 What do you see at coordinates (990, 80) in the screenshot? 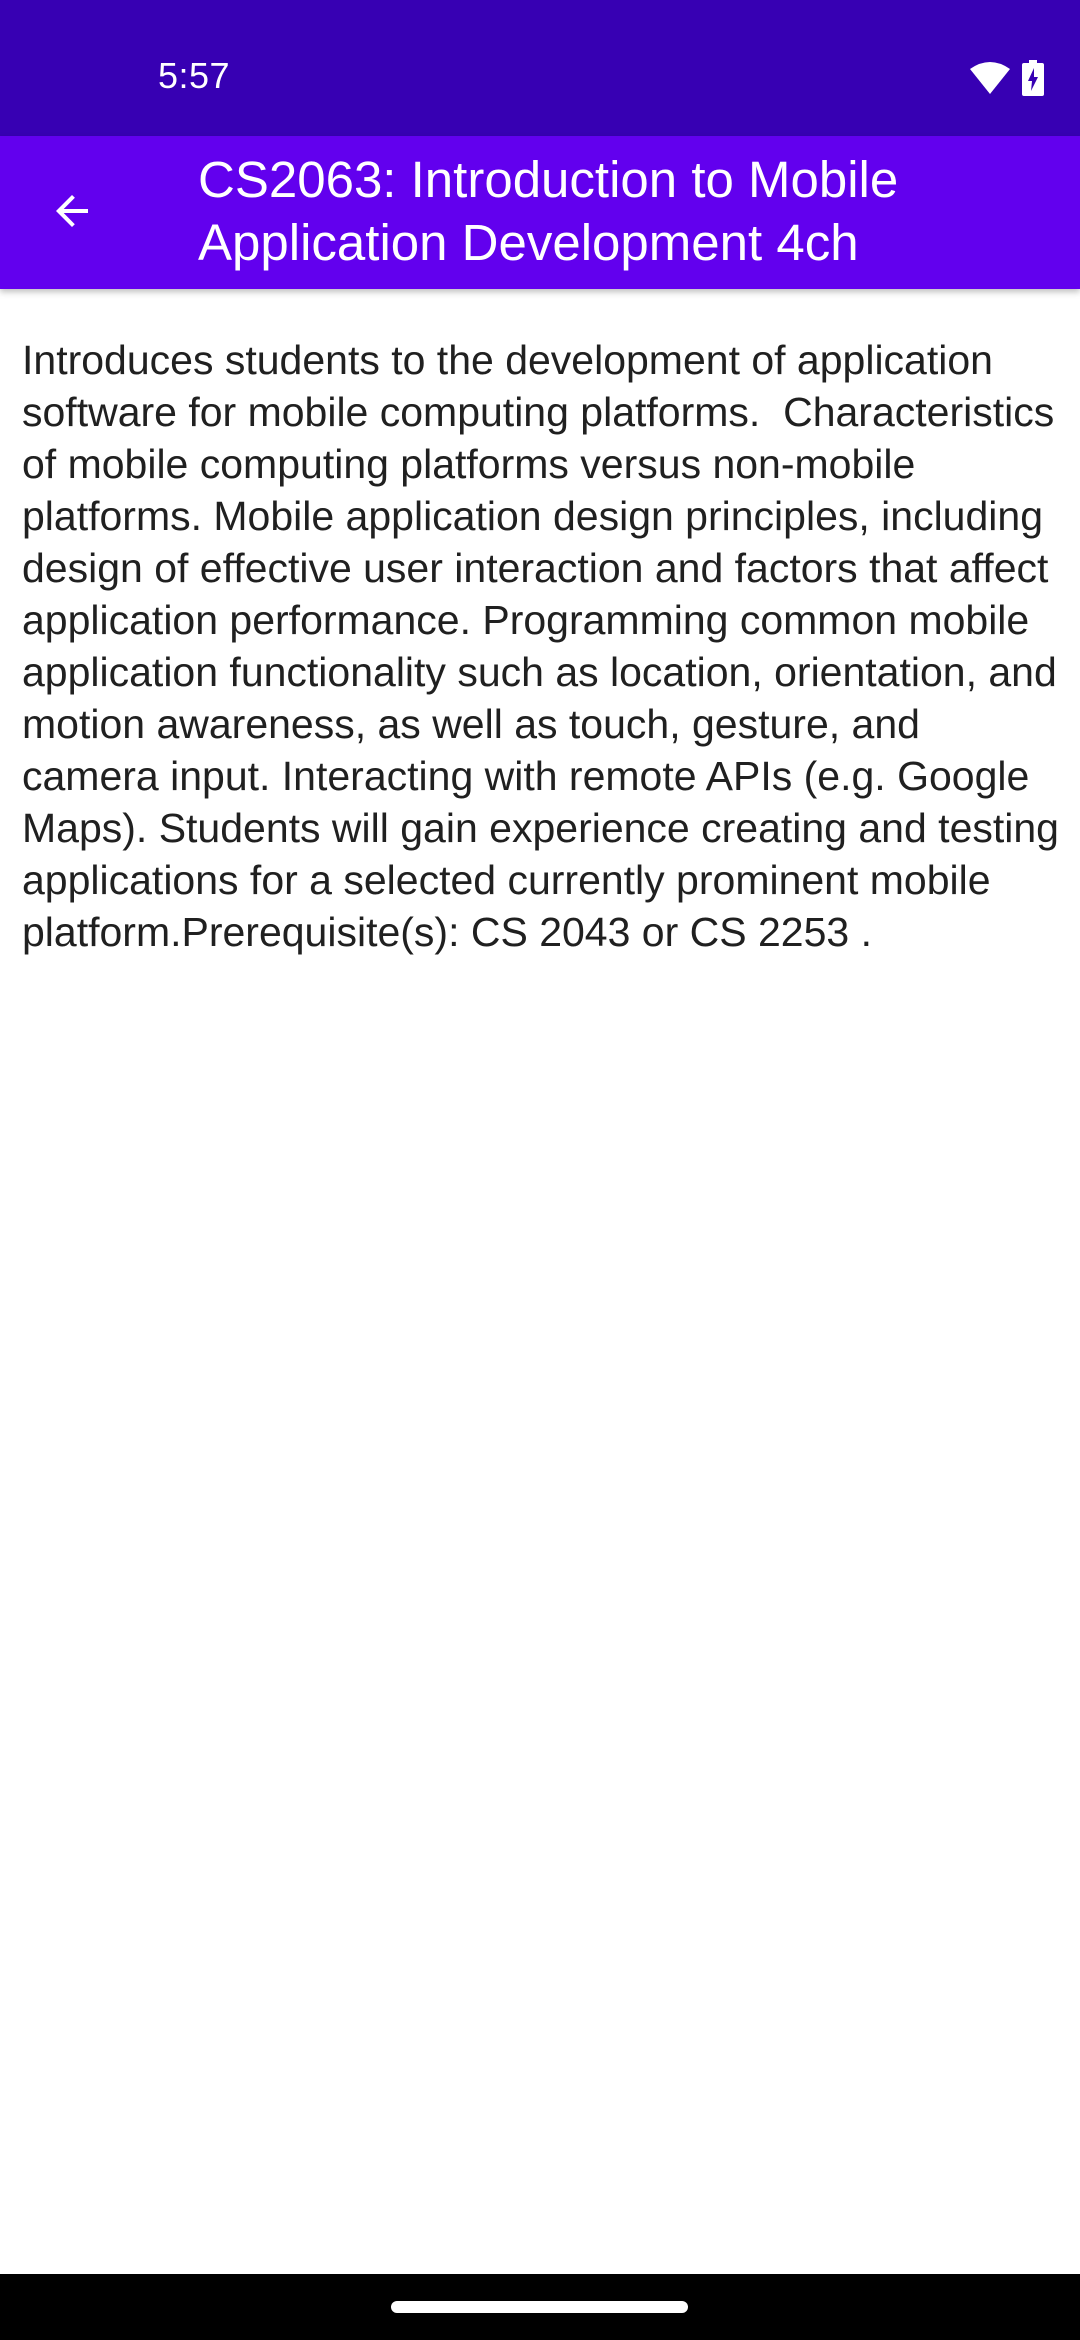
I see `wifi-icon` at bounding box center [990, 80].